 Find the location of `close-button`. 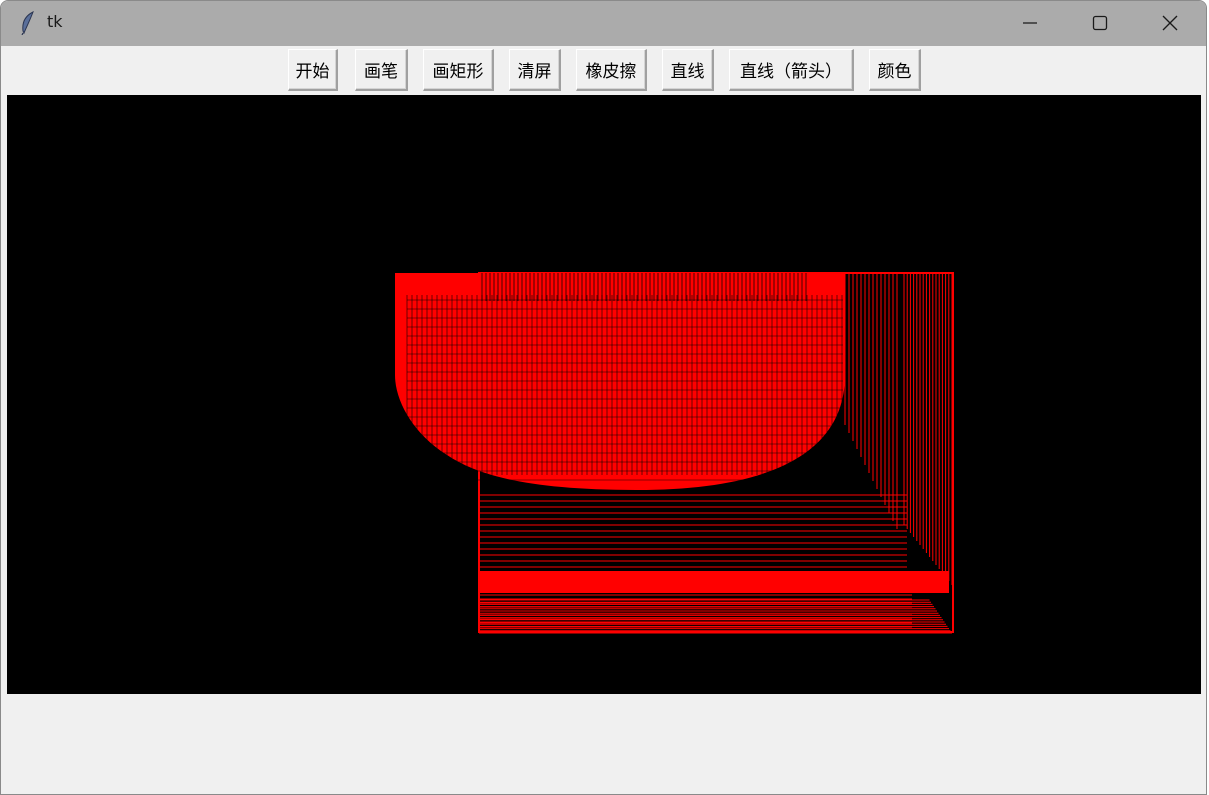

close-button is located at coordinates (1170, 23).